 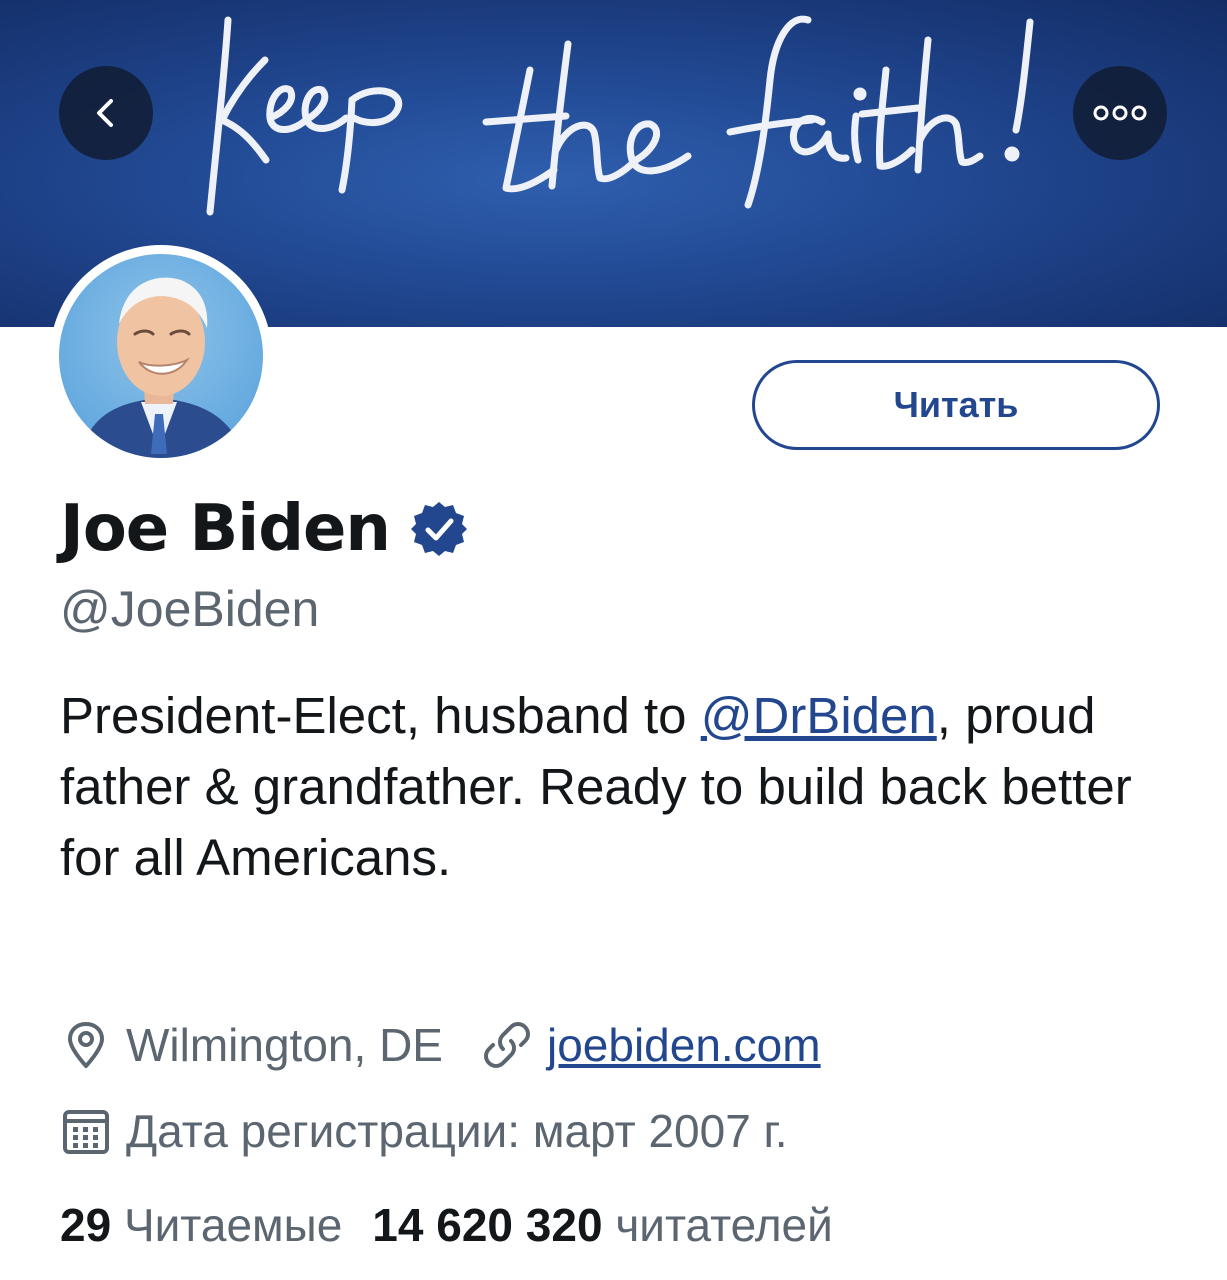 What do you see at coordinates (684, 1045) in the screenshot?
I see `profile-website-link: joebiden.com` at bounding box center [684, 1045].